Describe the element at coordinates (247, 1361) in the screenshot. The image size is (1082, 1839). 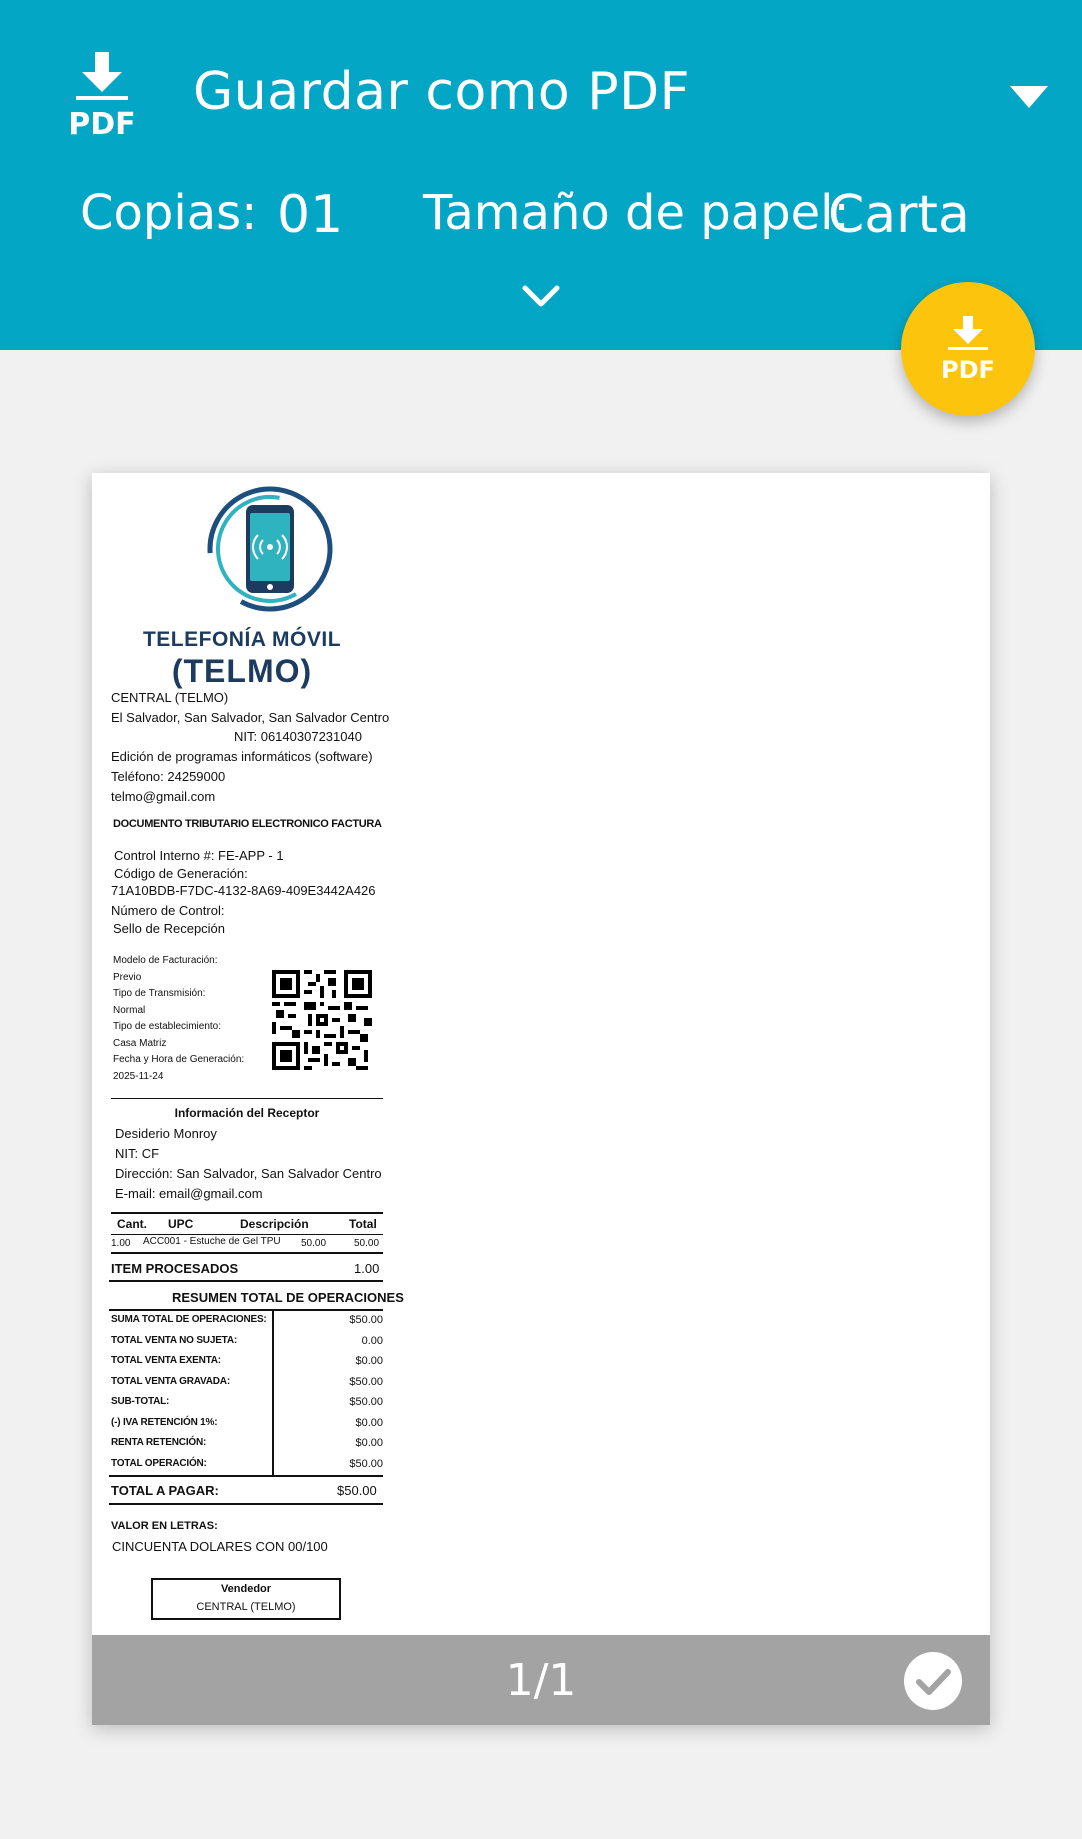
I see `summary-row: TOTAL VENTA EXENTA: $0.00` at that location.